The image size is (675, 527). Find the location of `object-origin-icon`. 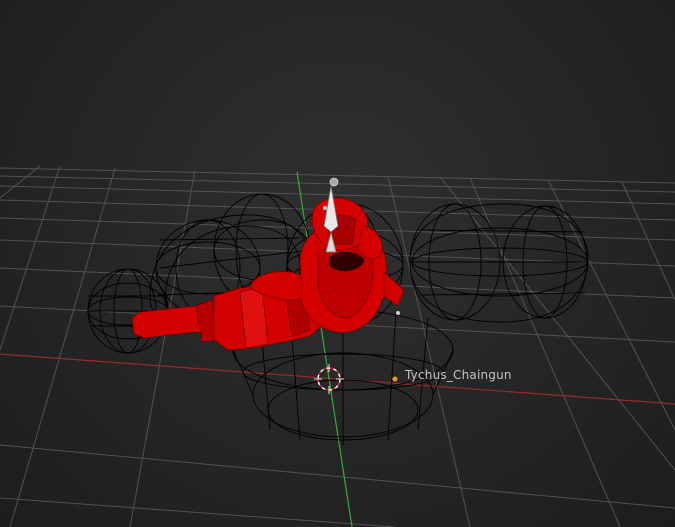

object-origin-icon is located at coordinates (395, 379).